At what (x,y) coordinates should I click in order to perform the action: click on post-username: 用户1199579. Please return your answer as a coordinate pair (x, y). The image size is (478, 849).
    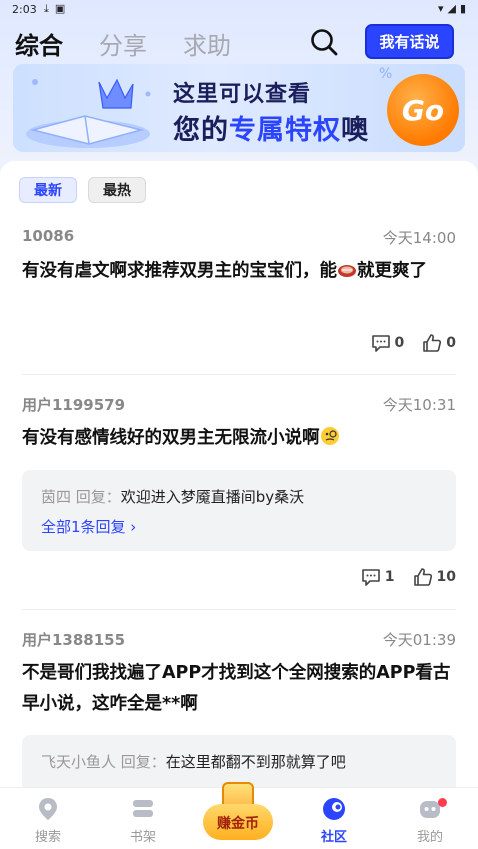
    Looking at the image, I should click on (73, 404).